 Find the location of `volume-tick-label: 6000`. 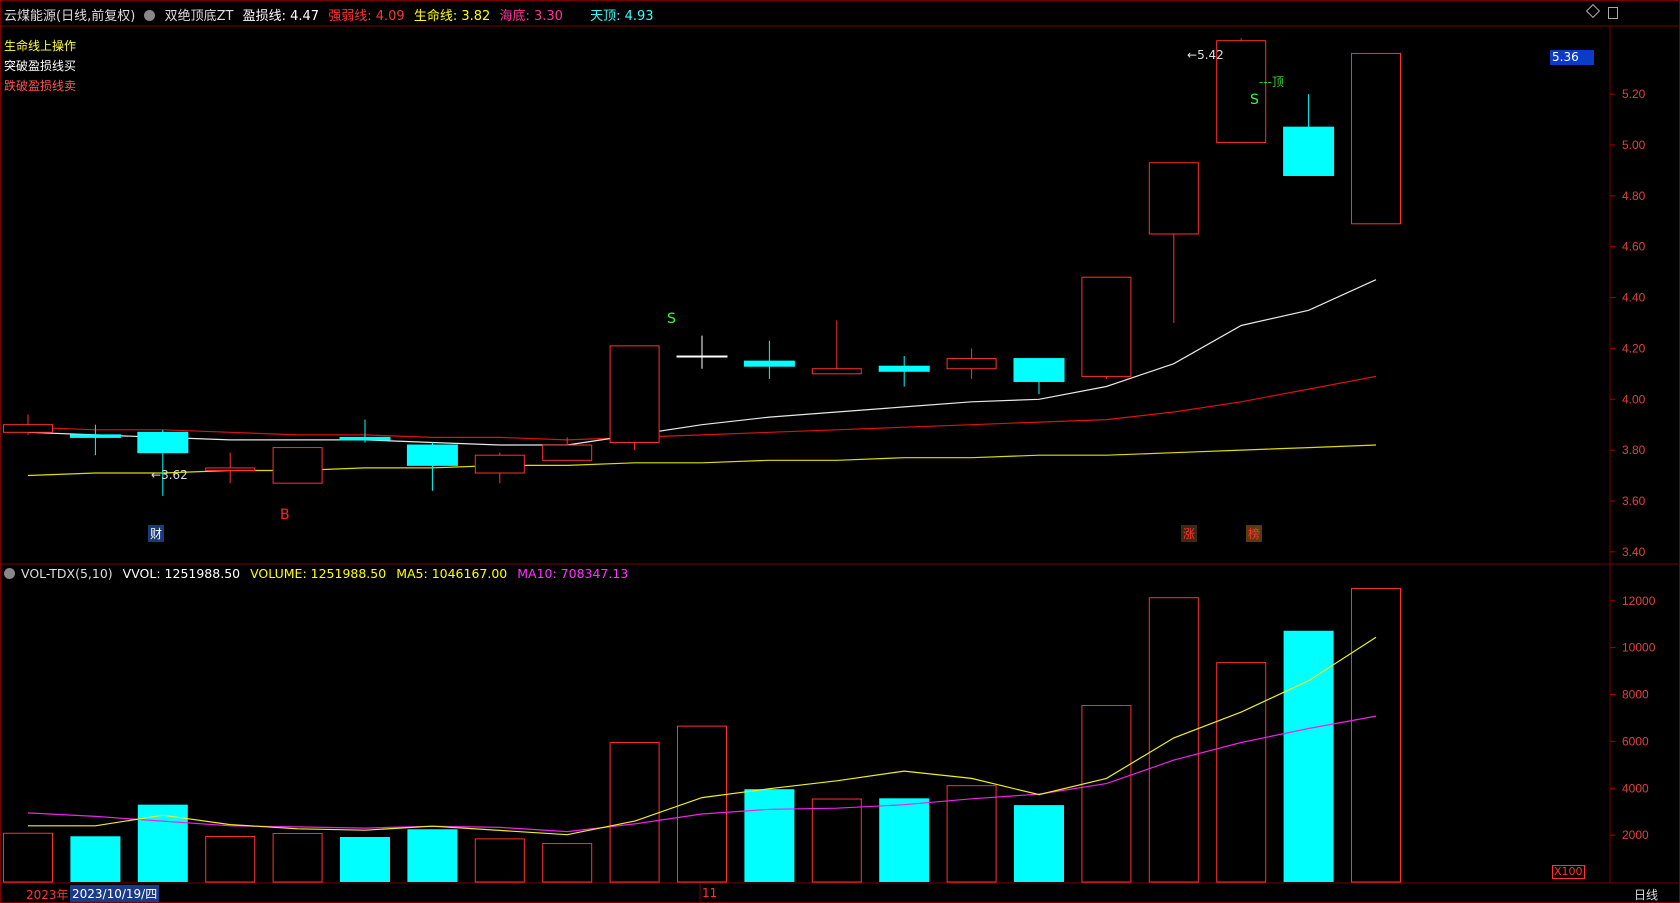

volume-tick-label: 6000 is located at coordinates (1635, 741).